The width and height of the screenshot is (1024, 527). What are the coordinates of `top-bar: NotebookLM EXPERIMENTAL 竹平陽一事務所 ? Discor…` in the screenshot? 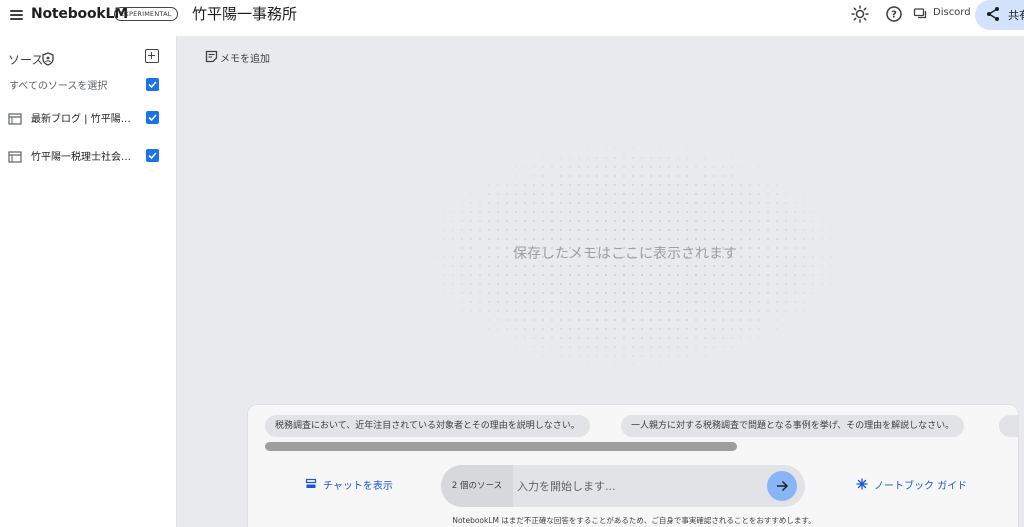 It's located at (512, 18).